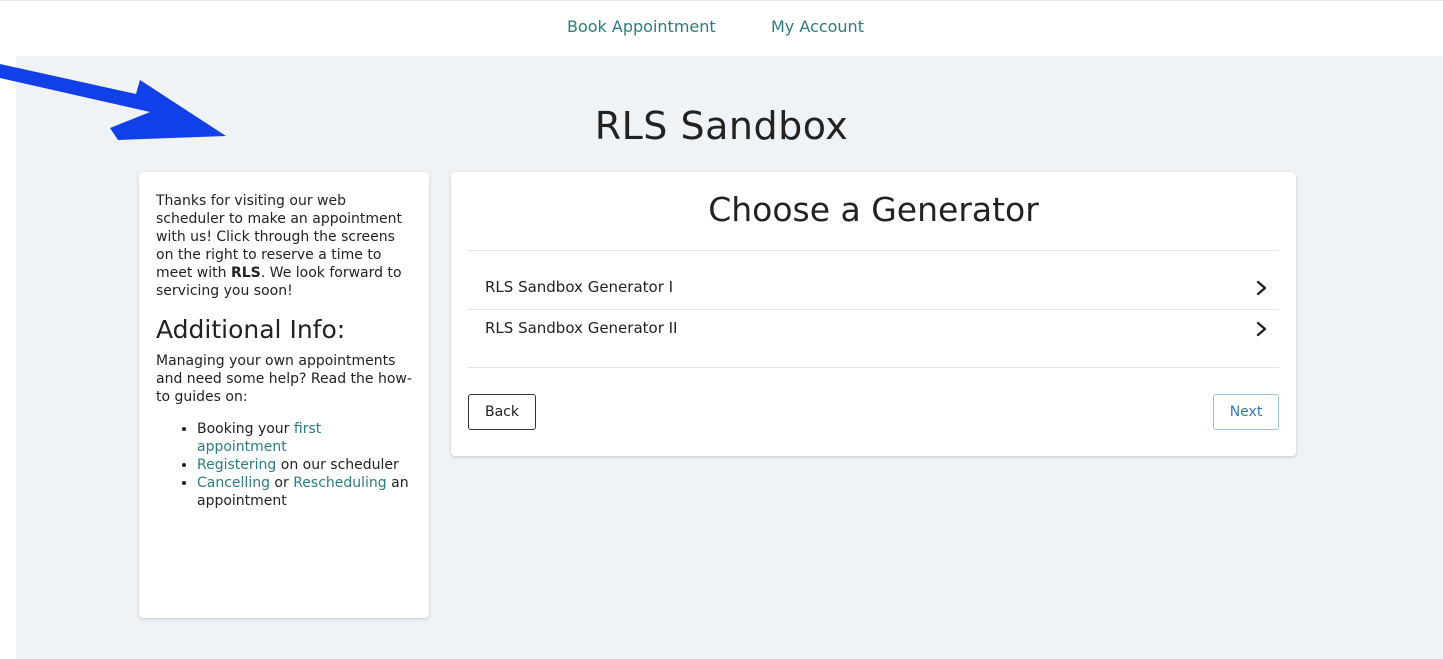 The image size is (1443, 659). Describe the element at coordinates (236, 465) in the screenshot. I see `registering-link: Registering` at that location.